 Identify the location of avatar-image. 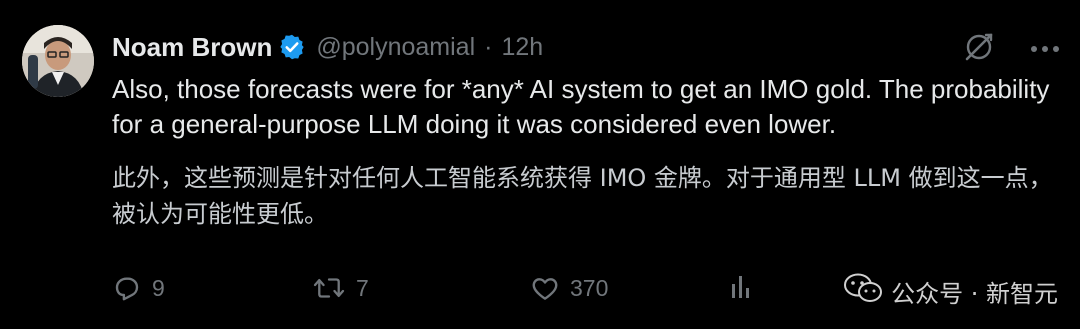
(58, 61).